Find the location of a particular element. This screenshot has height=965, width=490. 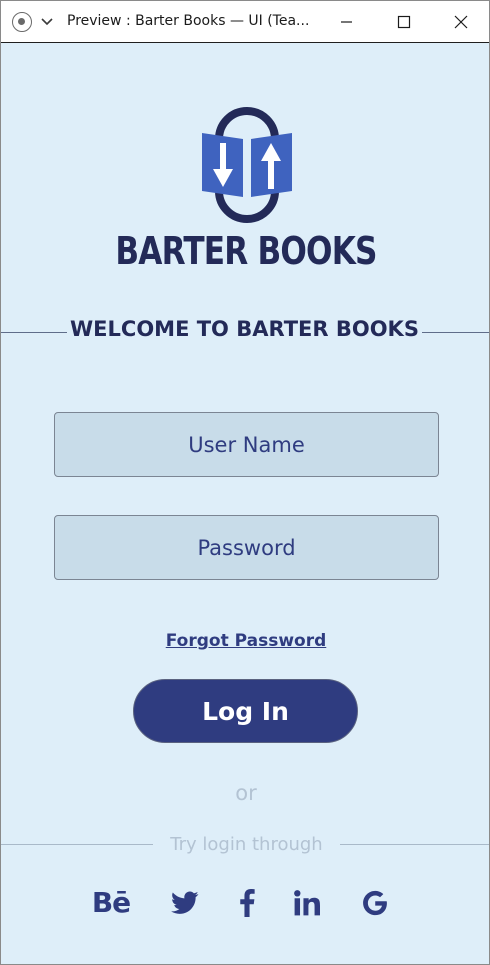

twitter-login-button is located at coordinates (185, 903).